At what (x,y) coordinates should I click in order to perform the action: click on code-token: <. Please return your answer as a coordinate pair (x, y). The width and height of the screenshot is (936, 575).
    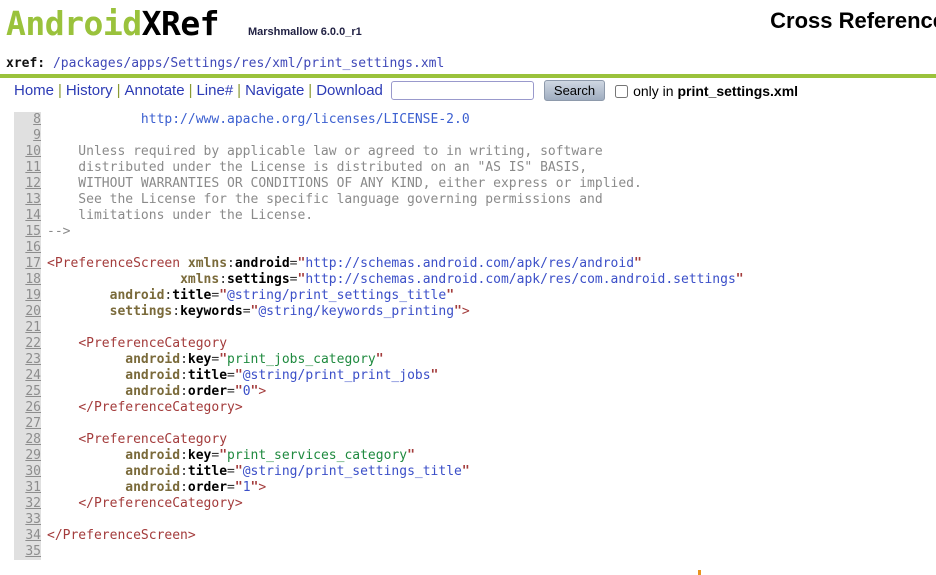
    Looking at the image, I should click on (51, 263).